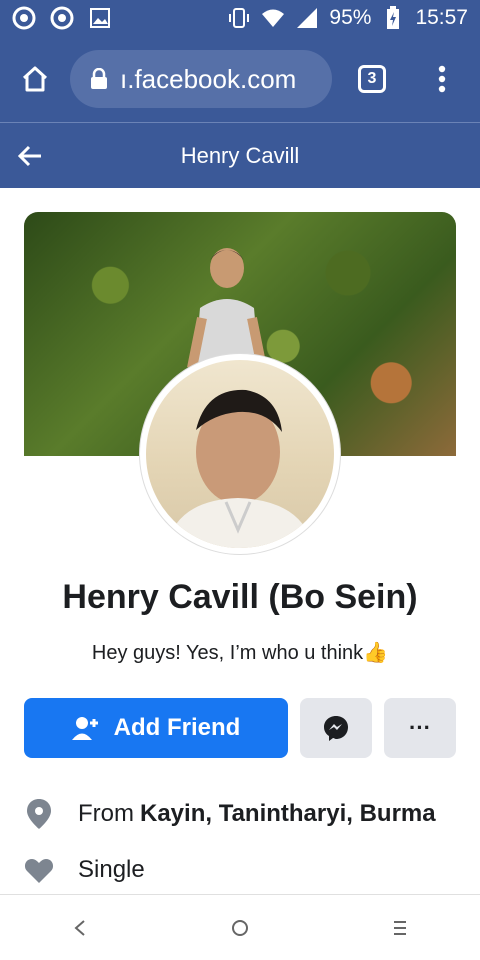 This screenshot has height=960, width=480. I want to click on from-prefix: From, so click(106, 813).